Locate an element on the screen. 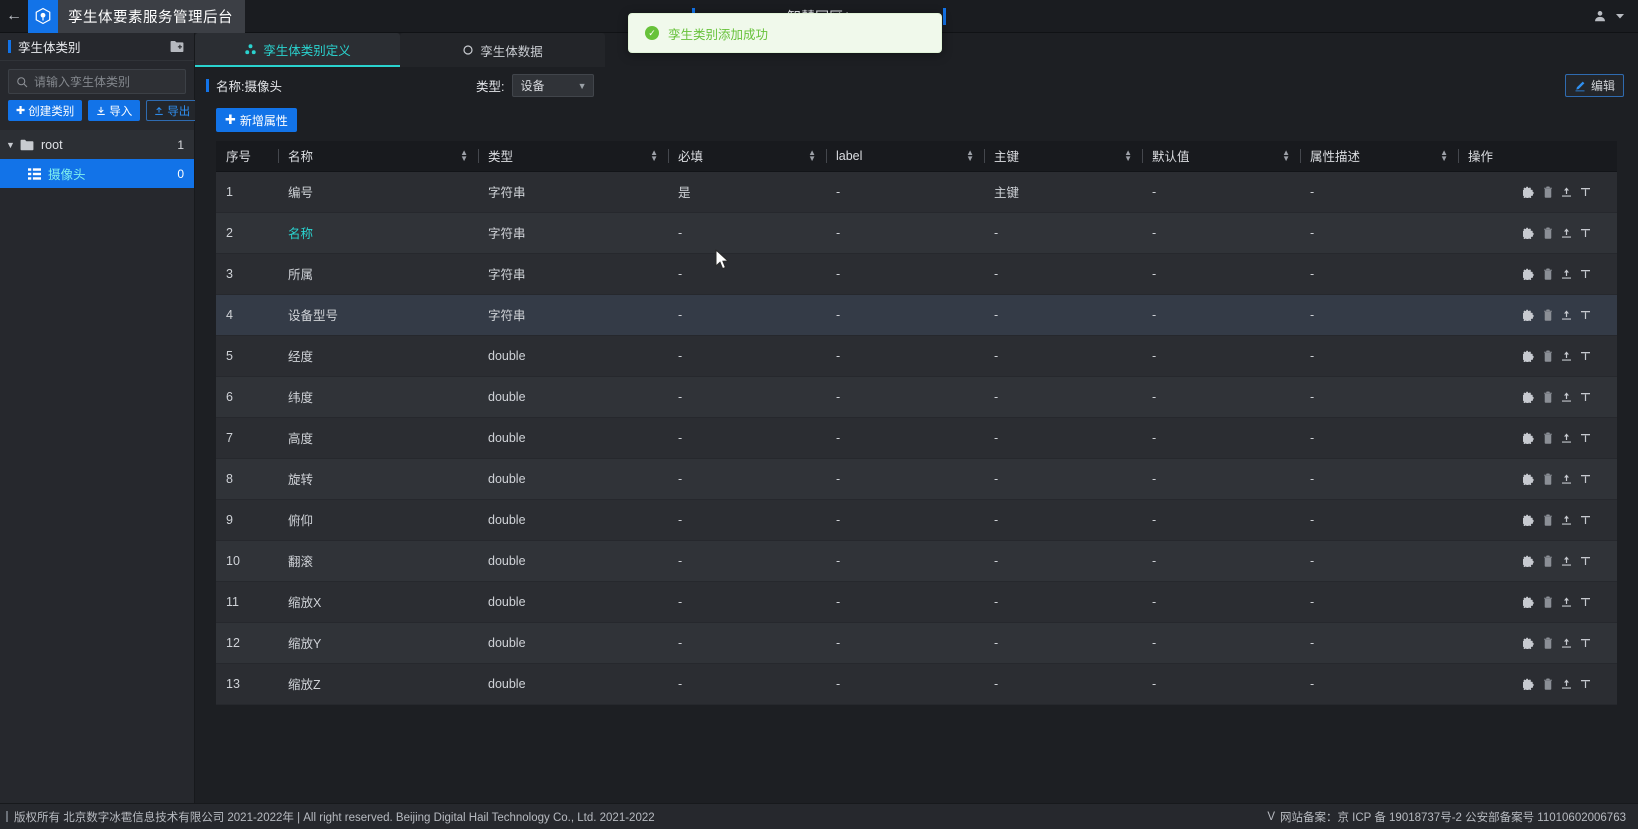 The image size is (1638, 829). table-header-def: 默认值 ▲ ▼ is located at coordinates (1221, 156).